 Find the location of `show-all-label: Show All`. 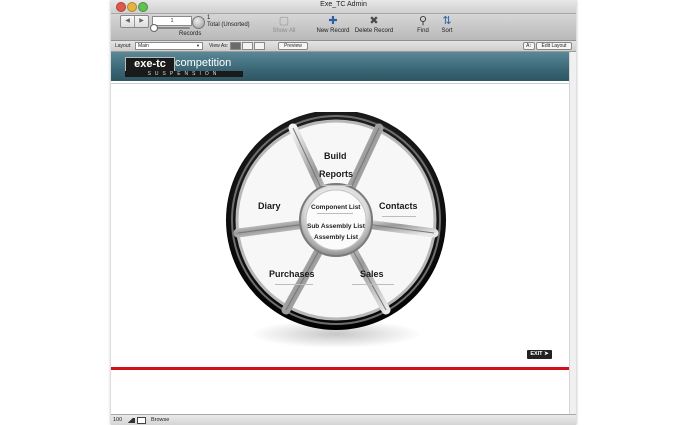

show-all-label: Show All is located at coordinates (284, 31).